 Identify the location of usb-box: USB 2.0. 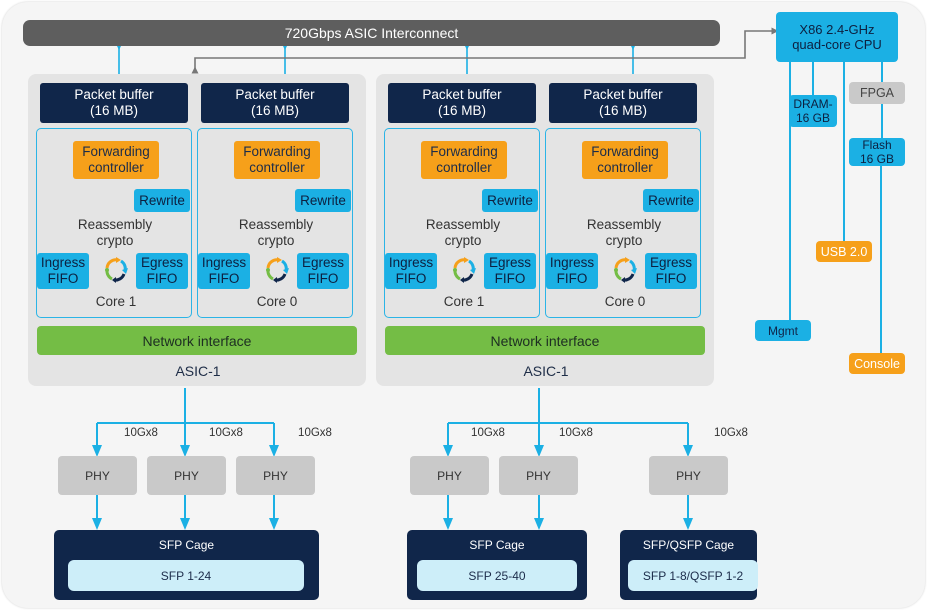
(844, 251).